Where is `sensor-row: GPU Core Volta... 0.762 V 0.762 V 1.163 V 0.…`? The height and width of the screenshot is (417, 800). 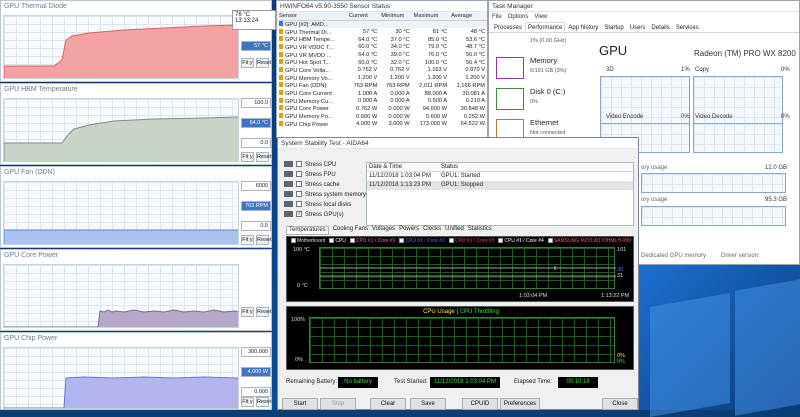
sensor-row: GPU Core Volta... 0.762 V 0.762 V 1.163 V 0.… is located at coordinates (382, 70).